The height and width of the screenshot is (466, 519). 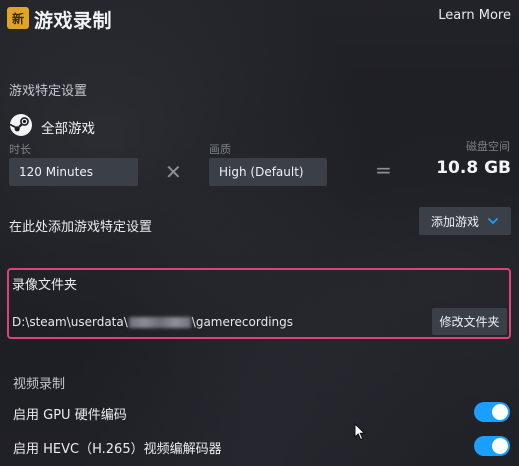 I want to click on duration-select: 120 Minutes, so click(x=73, y=172).